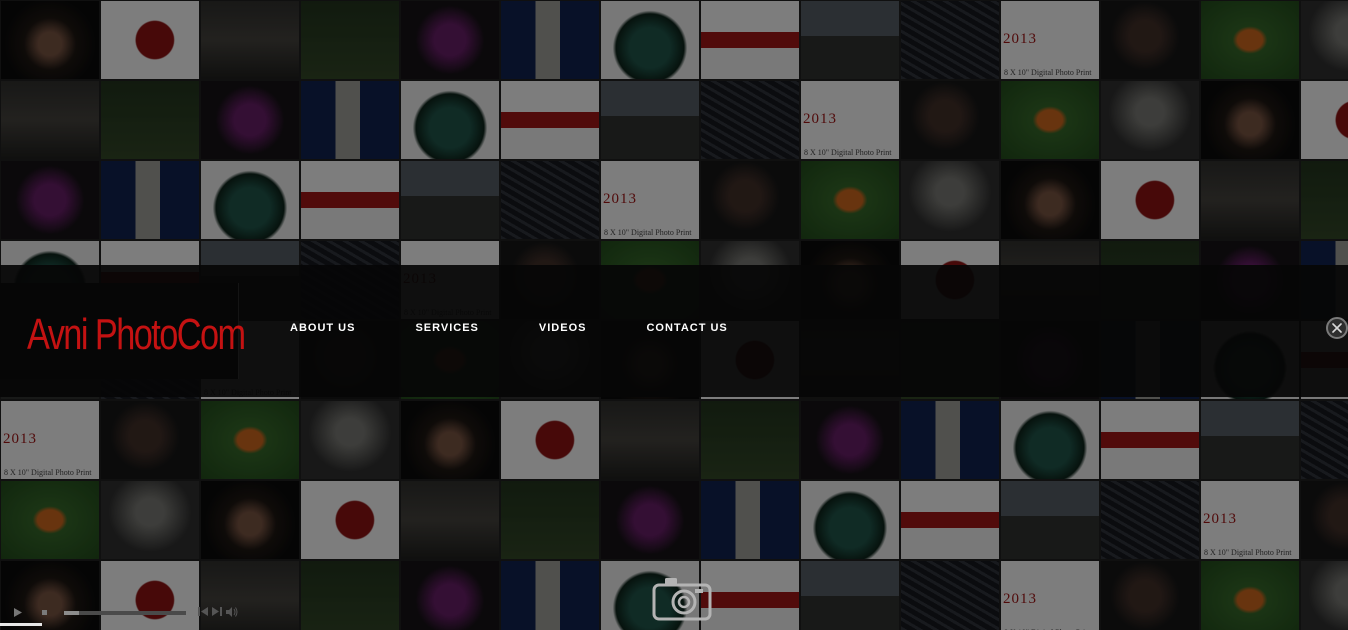  Describe the element at coordinates (322, 328) in the screenshot. I see `nav-item-about-us: ABOUT US` at that location.